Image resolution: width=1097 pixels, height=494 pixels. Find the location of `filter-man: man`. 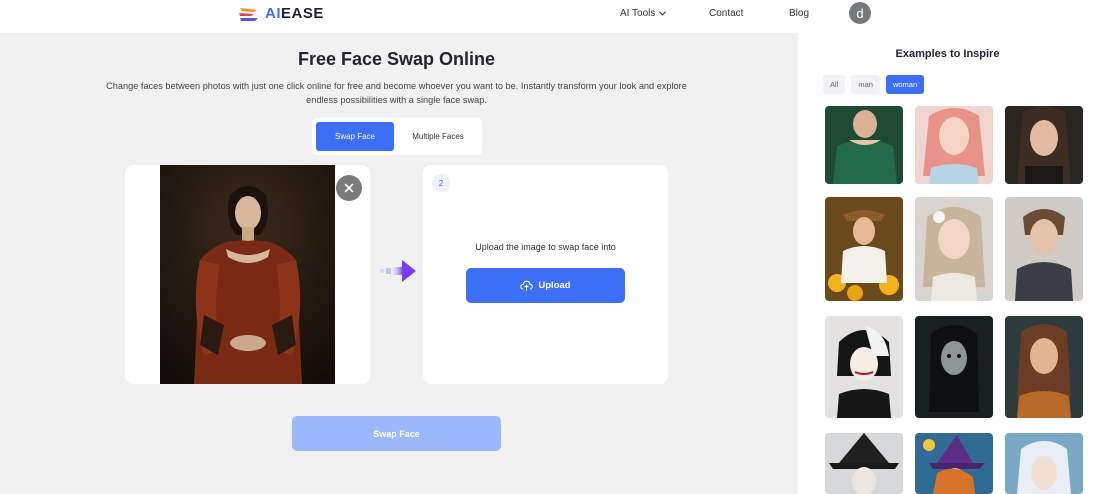

filter-man: man is located at coordinates (865, 84).